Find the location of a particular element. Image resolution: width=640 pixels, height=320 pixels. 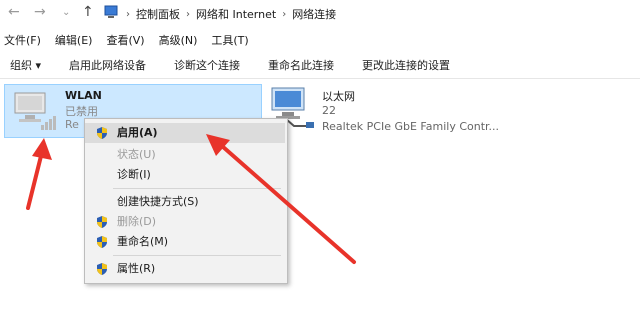

menu-item-enable: 启用(A) is located at coordinates (185, 133).